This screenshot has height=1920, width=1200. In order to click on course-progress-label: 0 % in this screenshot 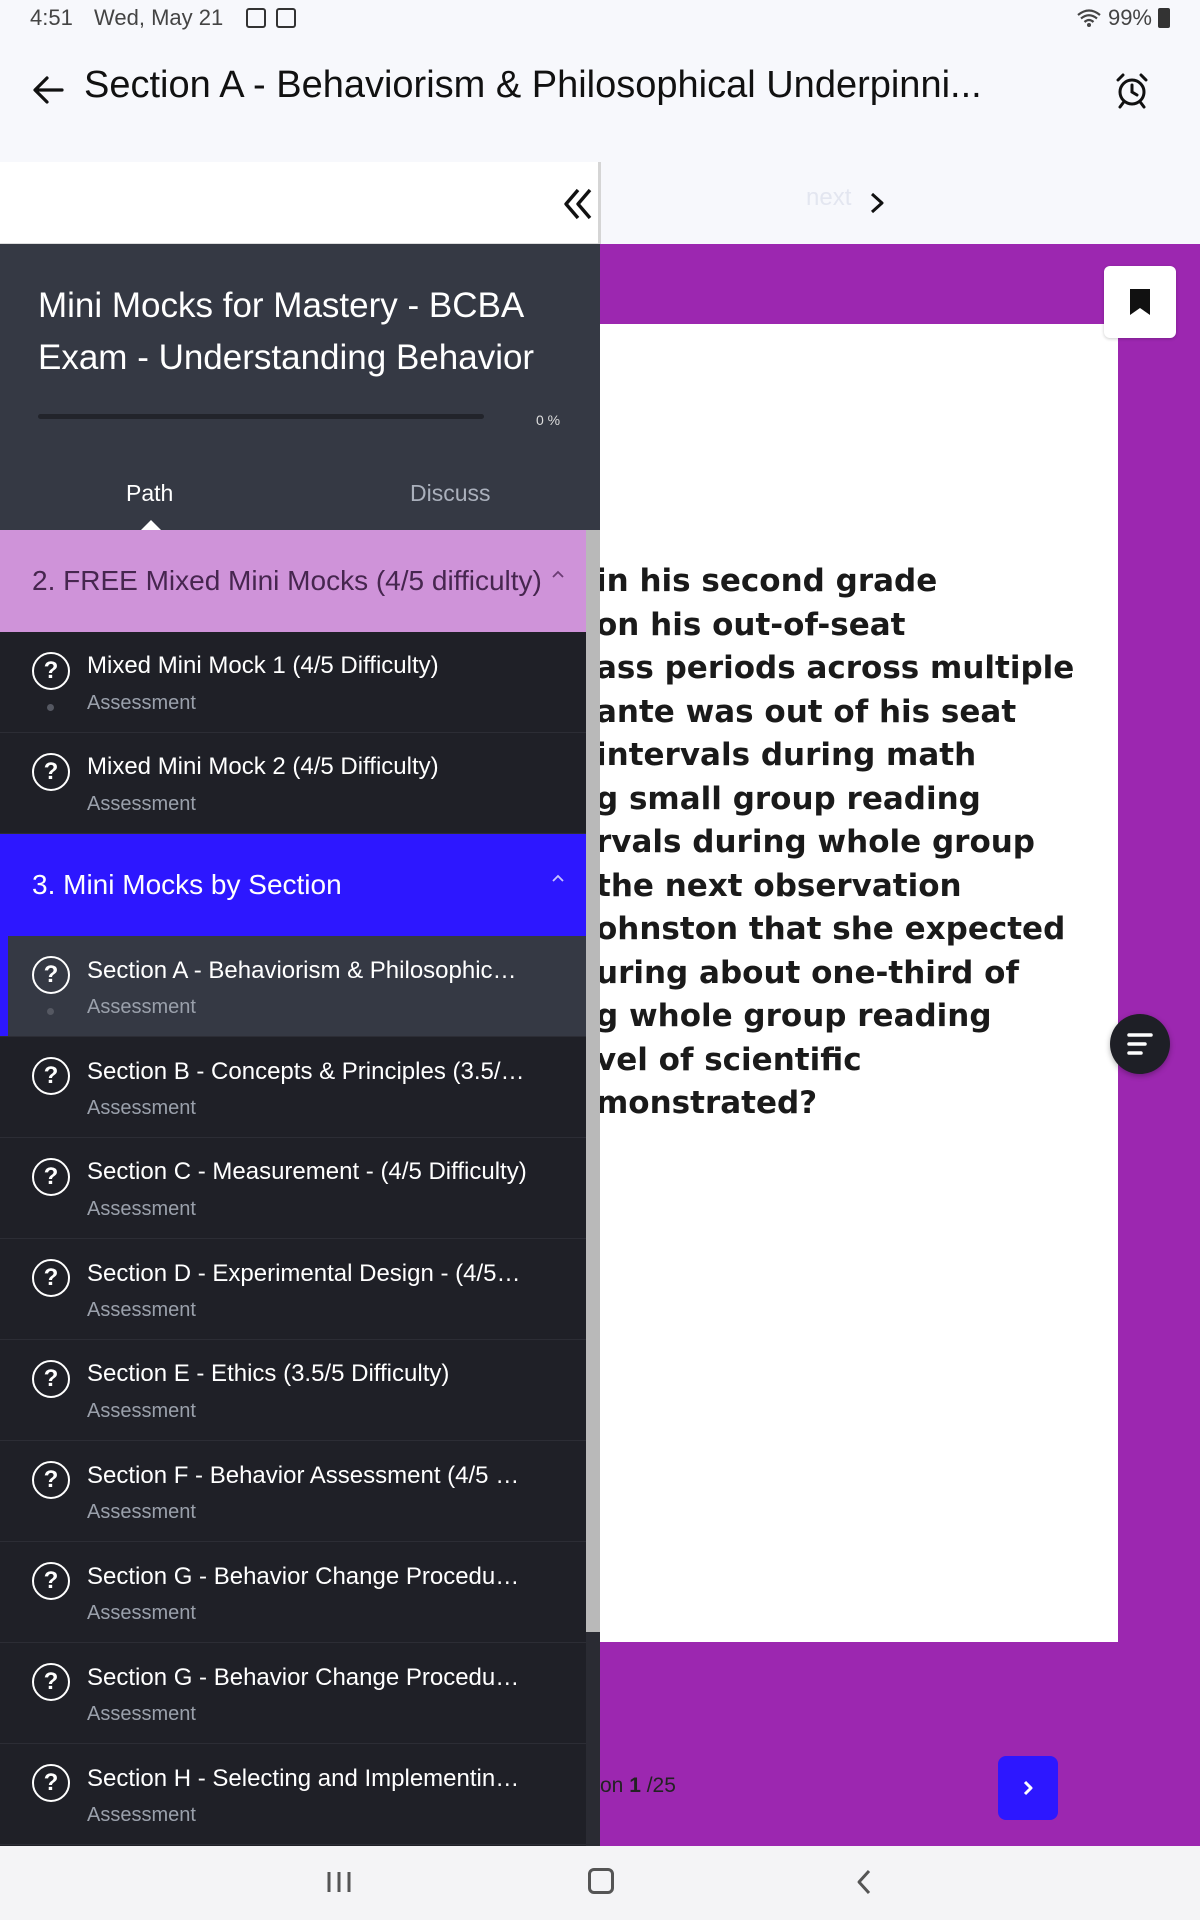, I will do `click(548, 420)`.